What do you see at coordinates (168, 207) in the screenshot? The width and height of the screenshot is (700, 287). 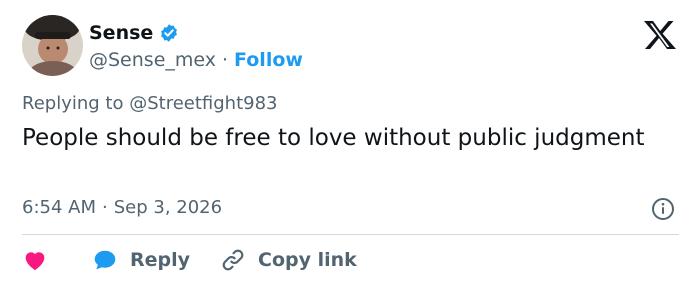 I see `tweet-date: Sep 3, 2026` at bounding box center [168, 207].